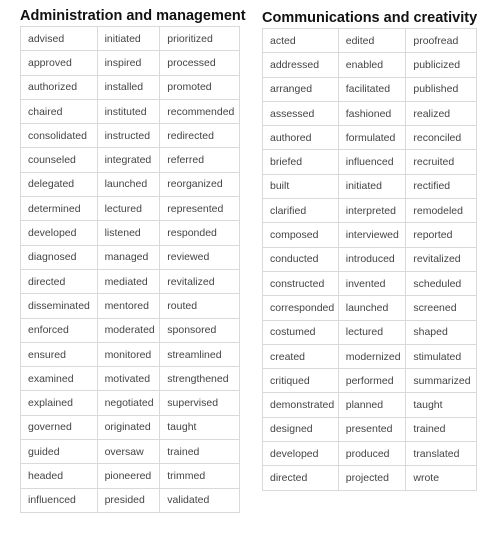  Describe the element at coordinates (199, 257) in the screenshot. I see `verb-cell: reviewed` at that location.